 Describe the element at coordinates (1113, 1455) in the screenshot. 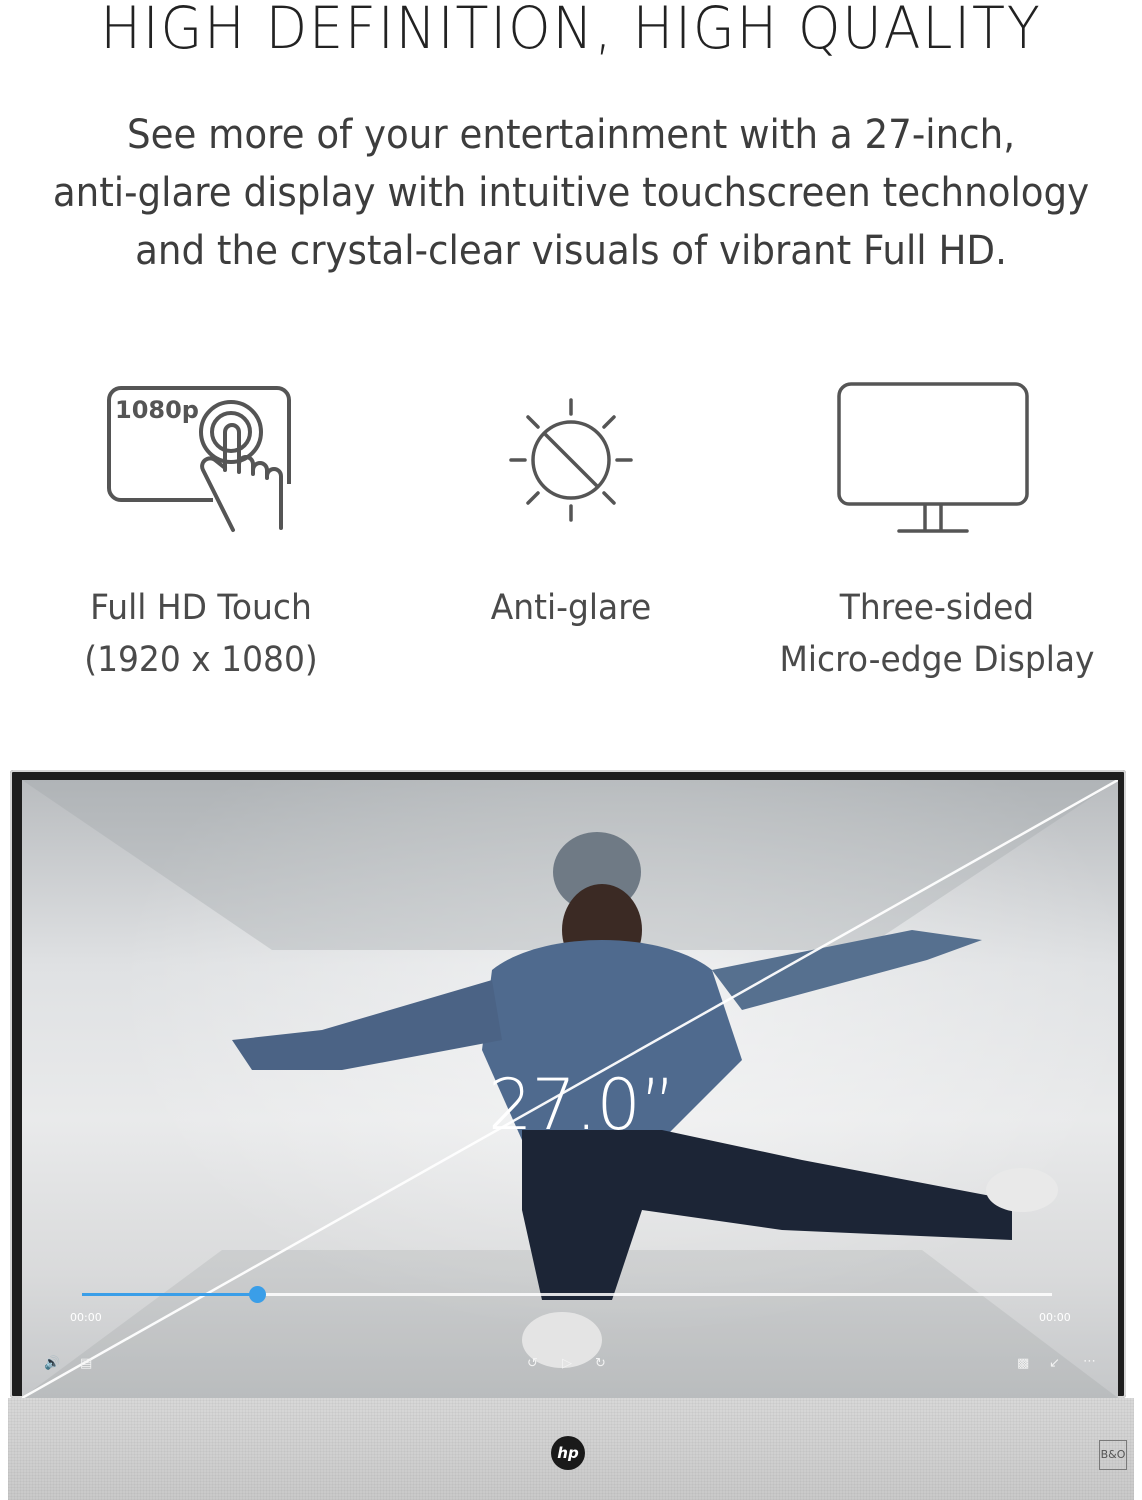

I see `bang-olufsen-logo: B&O` at that location.